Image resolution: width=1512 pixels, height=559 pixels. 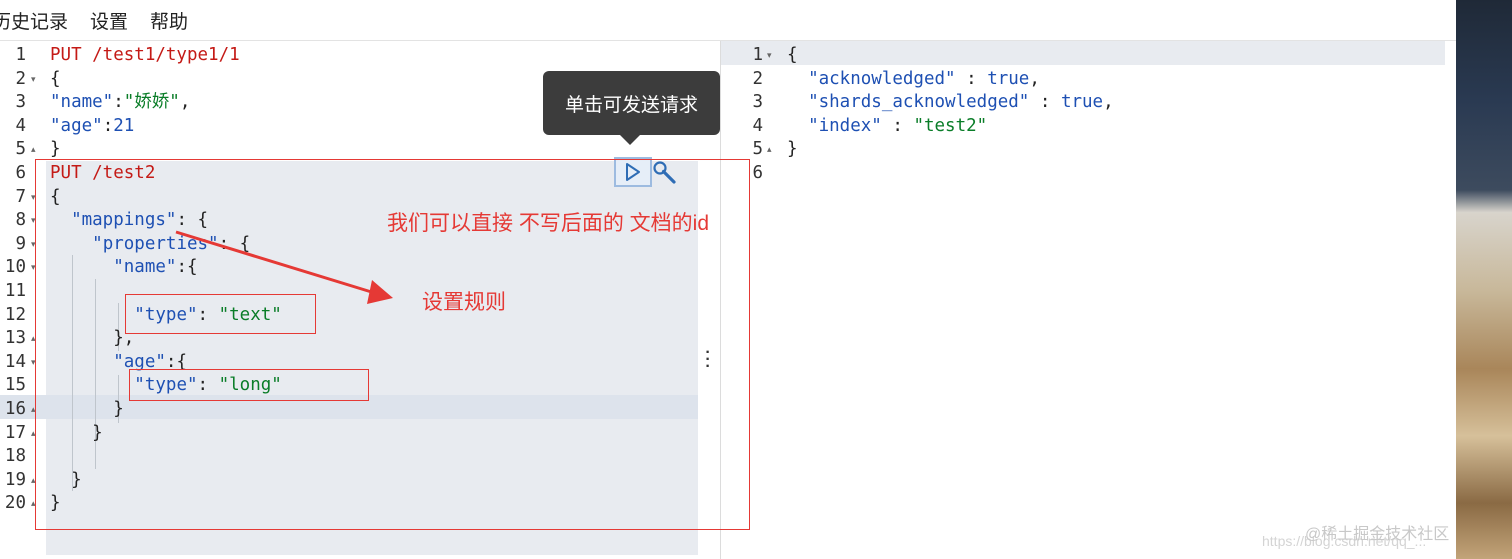 I want to click on code-line: "shards_acknowledged" : true,, so click(x=950, y=102).